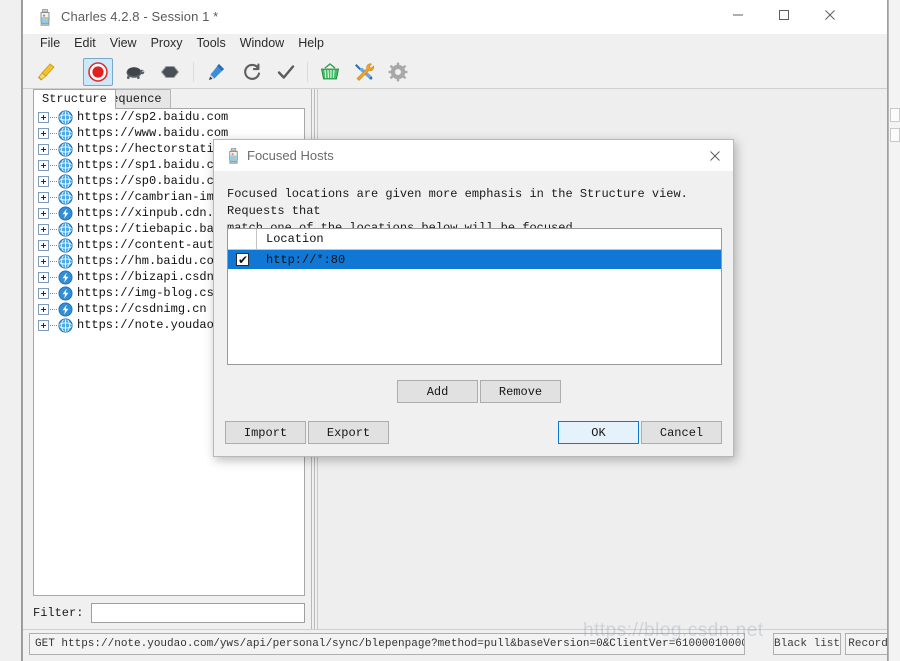  I want to click on tab-structure: Structure, so click(74, 99).